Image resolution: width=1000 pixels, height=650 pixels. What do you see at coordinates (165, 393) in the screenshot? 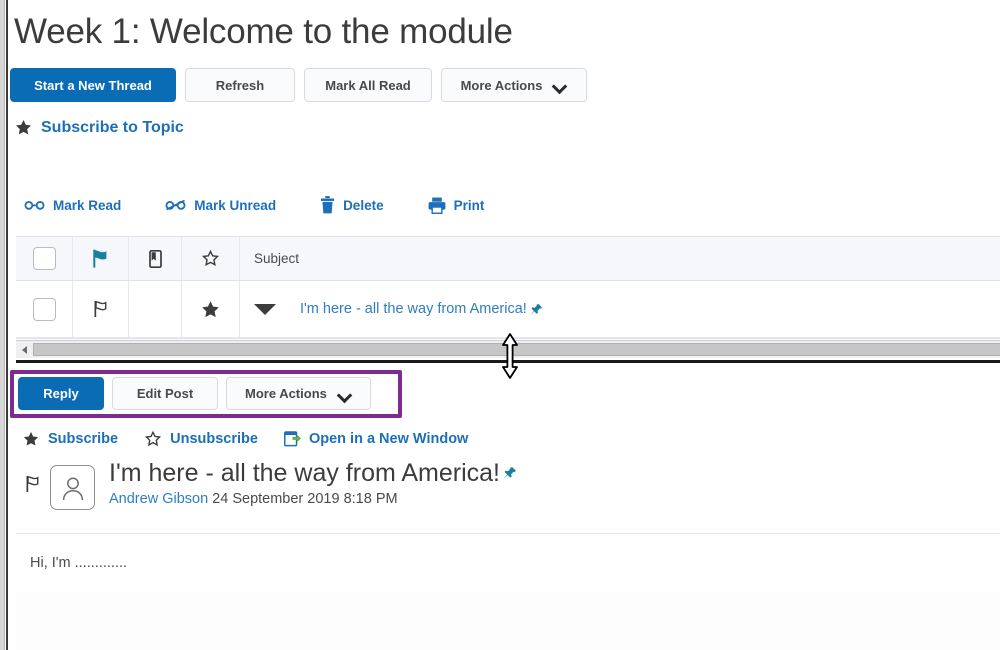
I see `edit-post-button: Edit Post` at bounding box center [165, 393].